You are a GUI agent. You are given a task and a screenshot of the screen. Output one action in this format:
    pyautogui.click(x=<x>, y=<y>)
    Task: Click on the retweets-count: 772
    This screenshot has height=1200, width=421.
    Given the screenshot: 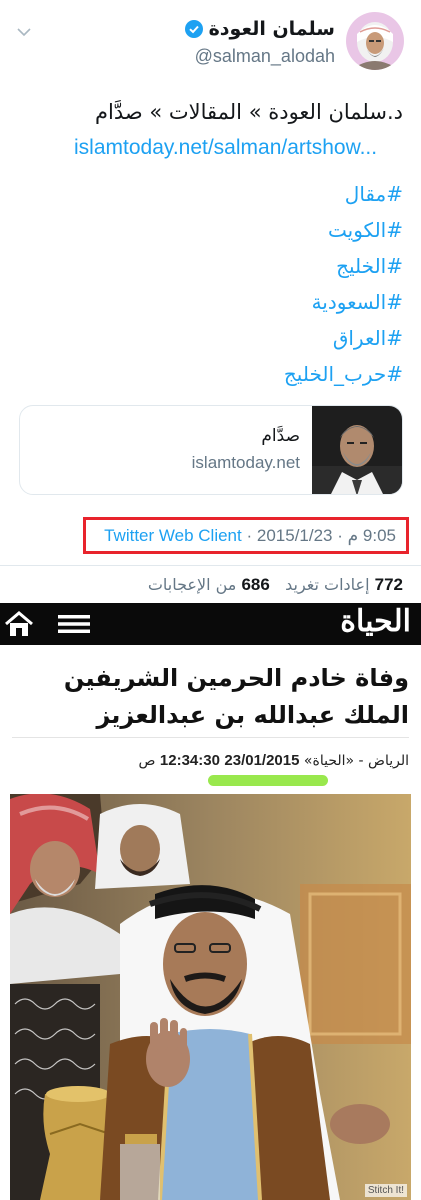 What is the action you would take?
    pyautogui.click(x=389, y=584)
    